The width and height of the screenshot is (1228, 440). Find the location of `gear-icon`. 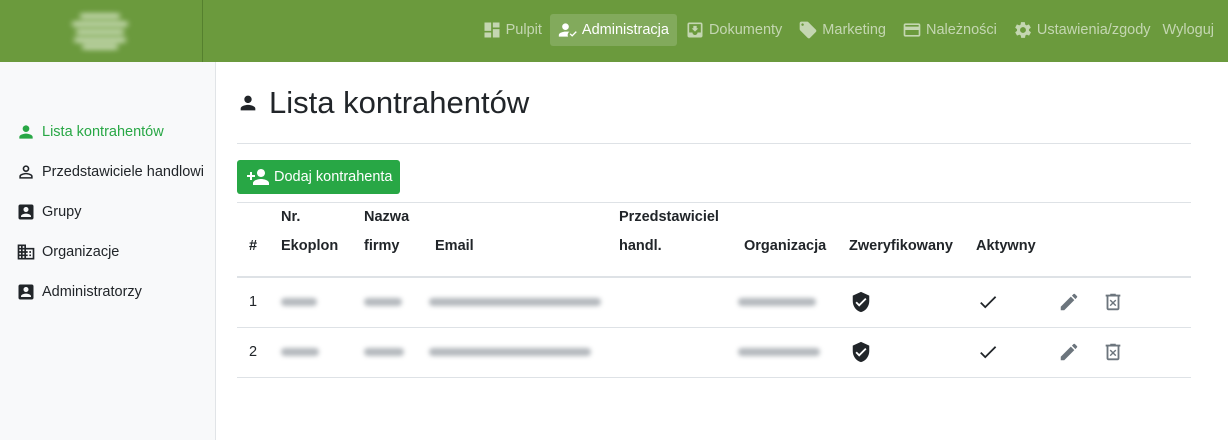

gear-icon is located at coordinates (1023, 30).